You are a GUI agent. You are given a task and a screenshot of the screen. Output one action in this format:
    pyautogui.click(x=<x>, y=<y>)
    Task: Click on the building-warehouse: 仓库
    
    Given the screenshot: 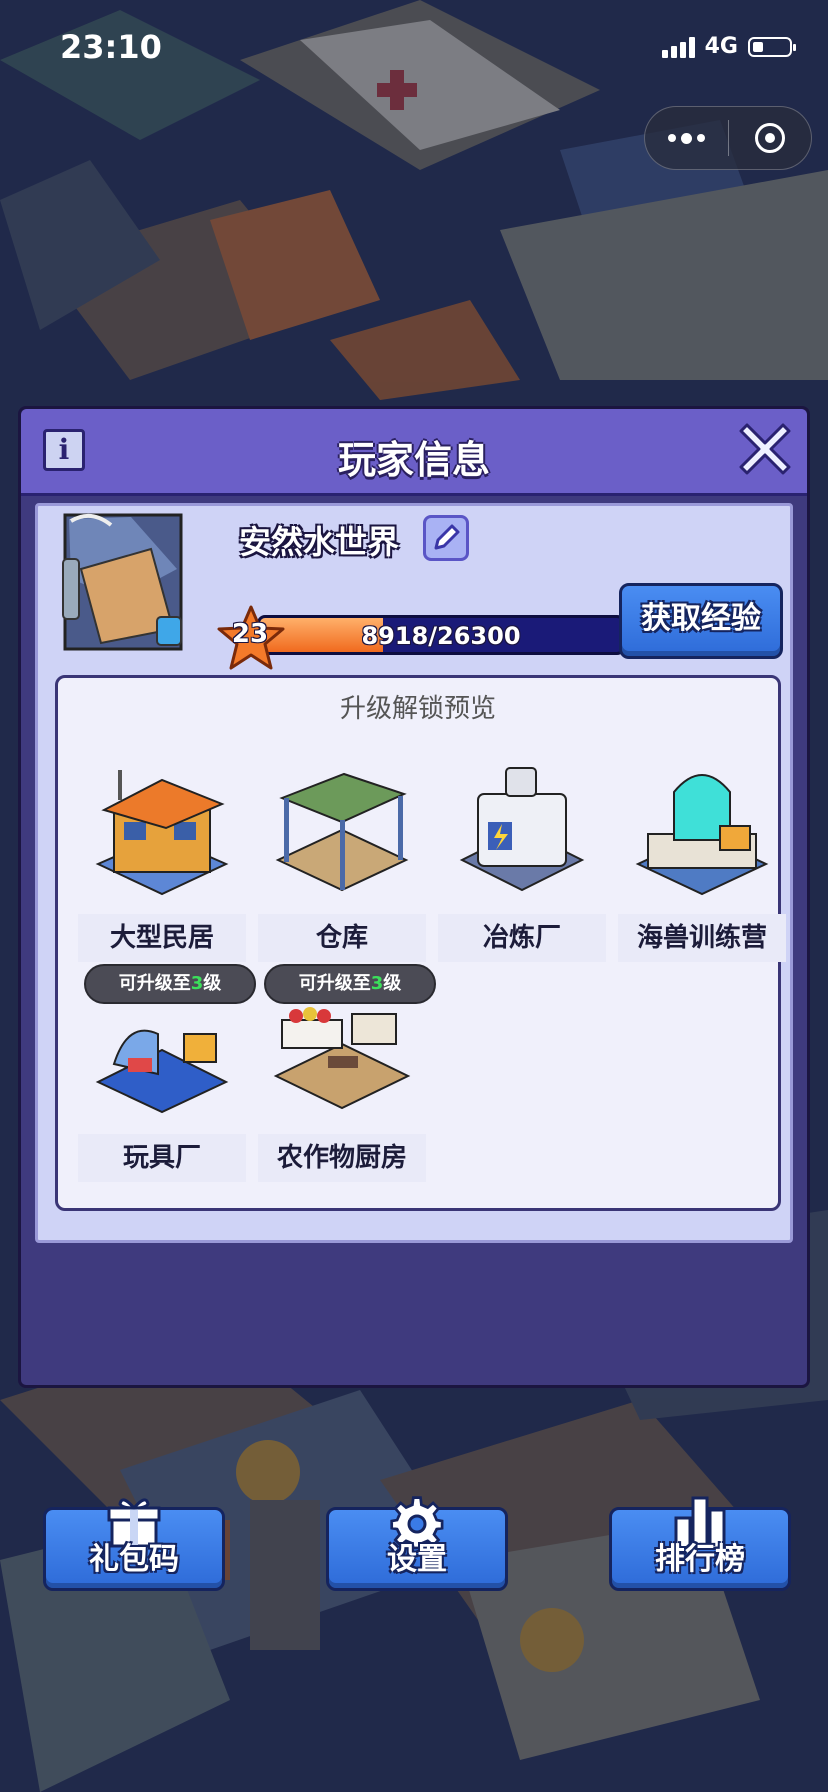 What is the action you would take?
    pyautogui.click(x=342, y=869)
    